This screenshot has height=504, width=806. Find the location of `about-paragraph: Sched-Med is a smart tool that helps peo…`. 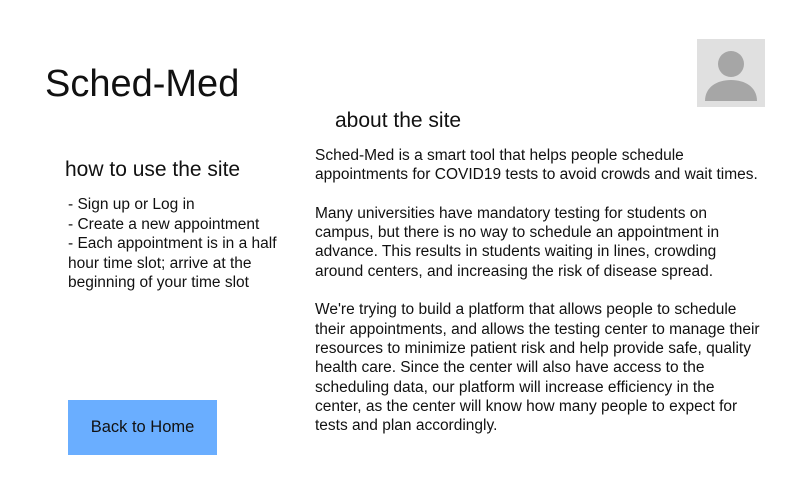

about-paragraph: Sched-Med is a smart tool that helps peo… is located at coordinates (536, 165).